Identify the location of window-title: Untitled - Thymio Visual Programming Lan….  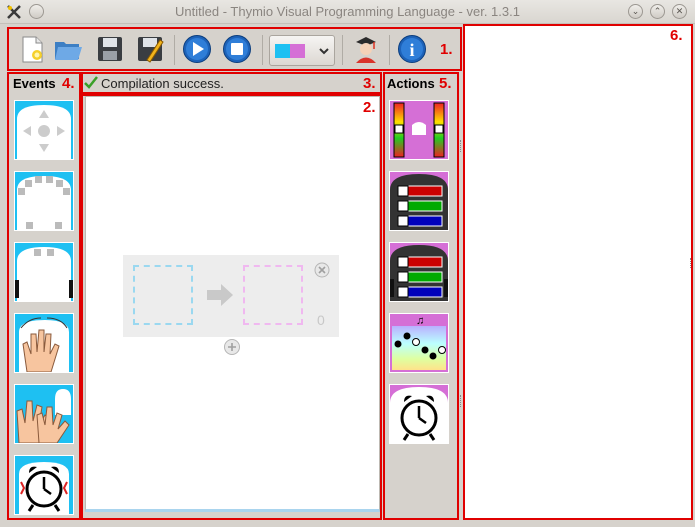
(347, 11).